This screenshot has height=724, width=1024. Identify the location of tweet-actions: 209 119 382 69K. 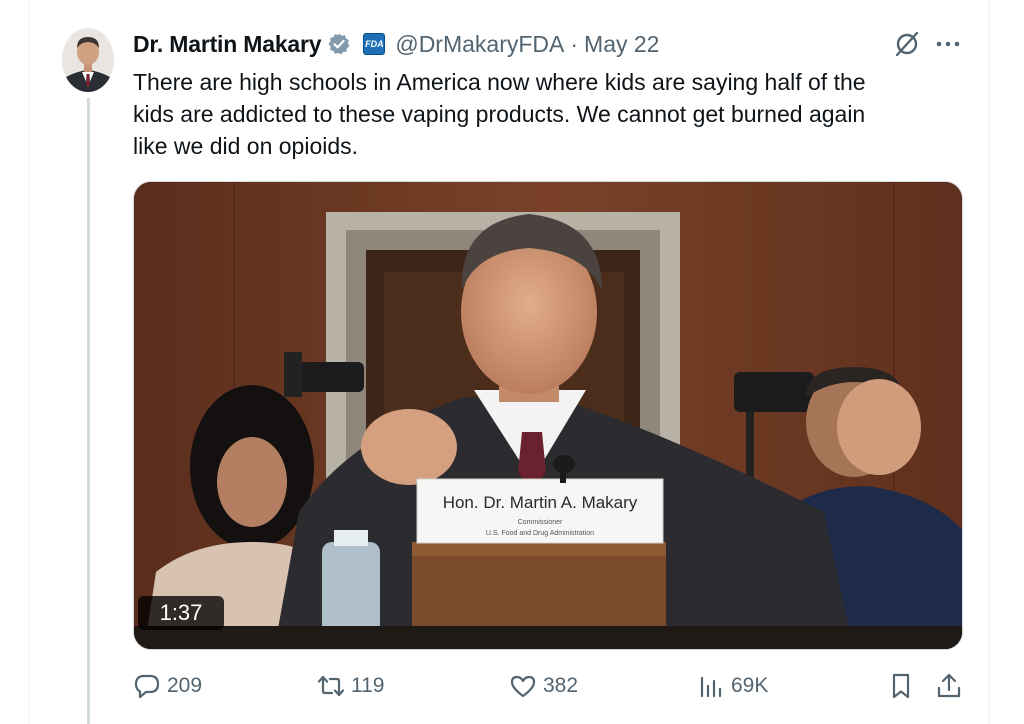
(548, 686).